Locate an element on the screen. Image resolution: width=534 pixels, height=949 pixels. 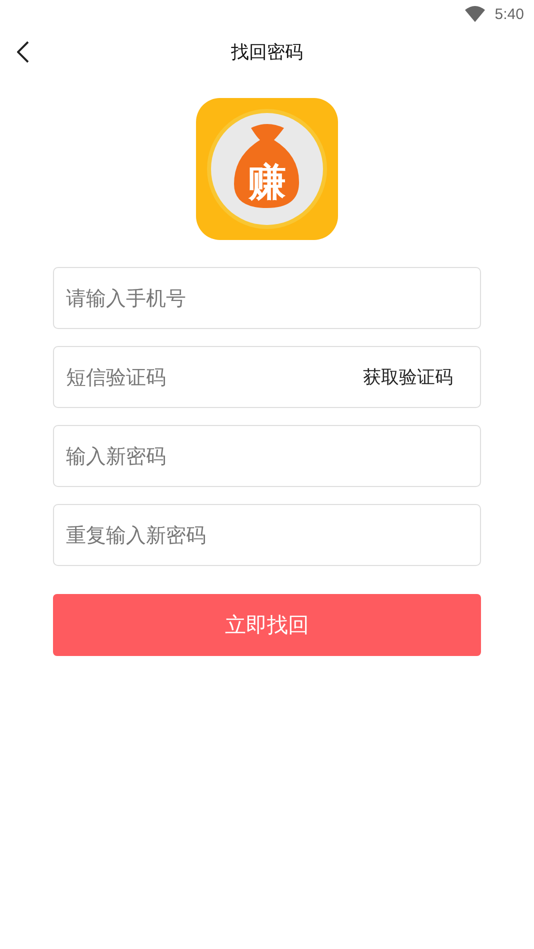
input-field: 输入新密码 is located at coordinates (267, 456).